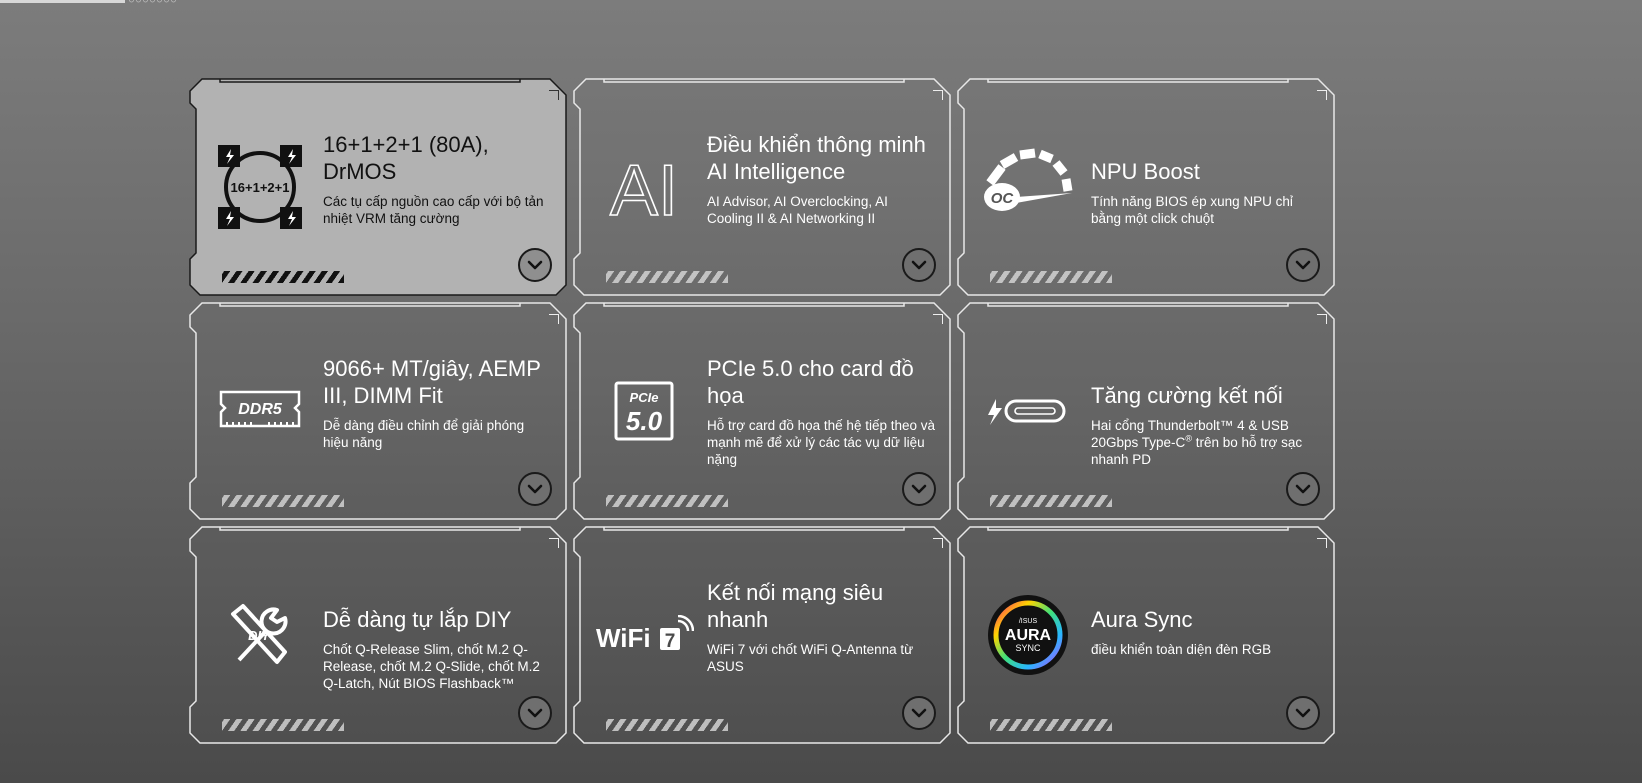 The image size is (1642, 783). I want to click on ddr5-memory-icon: DDR5, so click(260, 411).